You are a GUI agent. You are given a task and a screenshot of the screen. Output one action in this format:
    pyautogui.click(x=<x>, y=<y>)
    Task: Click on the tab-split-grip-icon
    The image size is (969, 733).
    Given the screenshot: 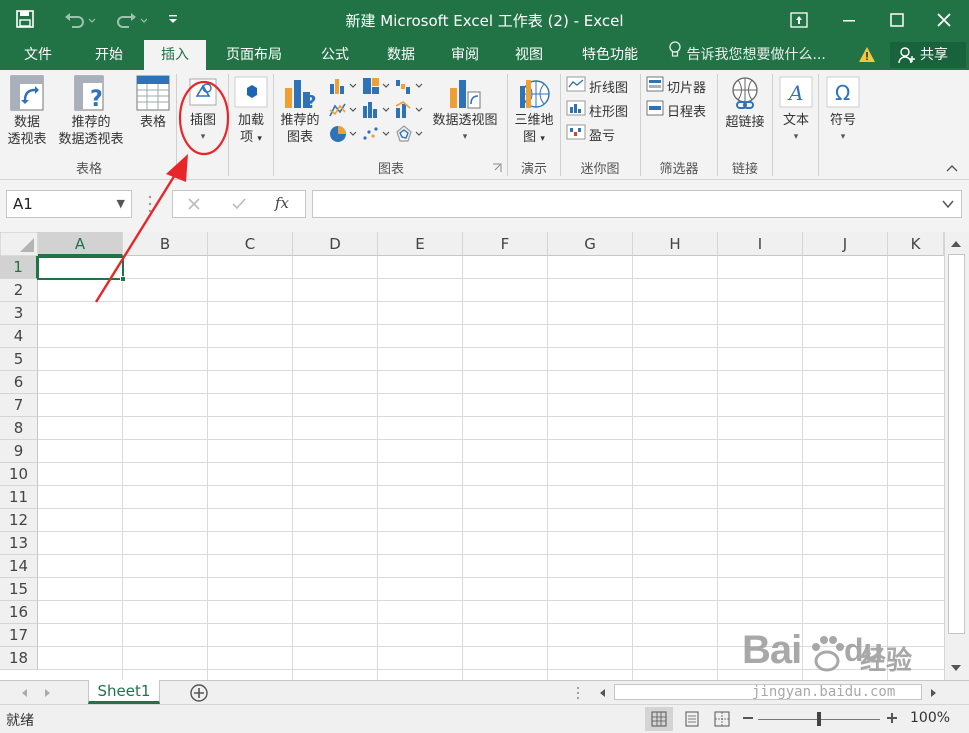 What is the action you would take?
    pyautogui.click(x=578, y=695)
    